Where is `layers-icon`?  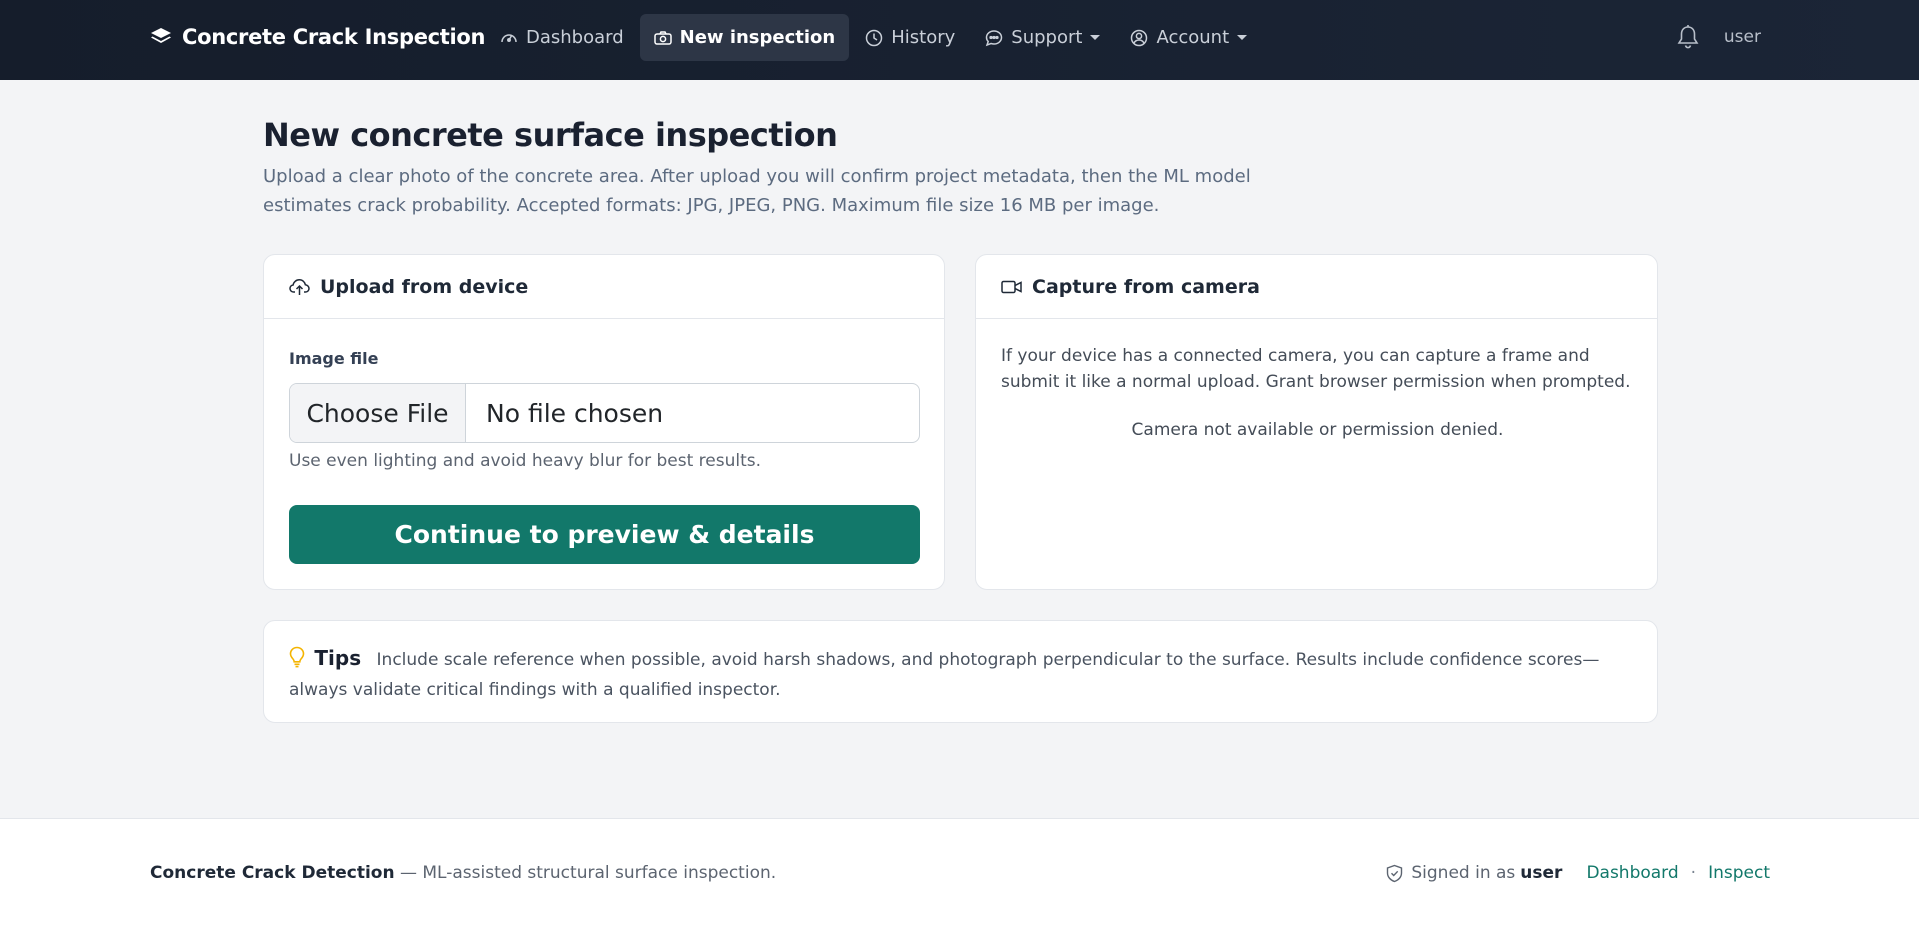 layers-icon is located at coordinates (161, 35).